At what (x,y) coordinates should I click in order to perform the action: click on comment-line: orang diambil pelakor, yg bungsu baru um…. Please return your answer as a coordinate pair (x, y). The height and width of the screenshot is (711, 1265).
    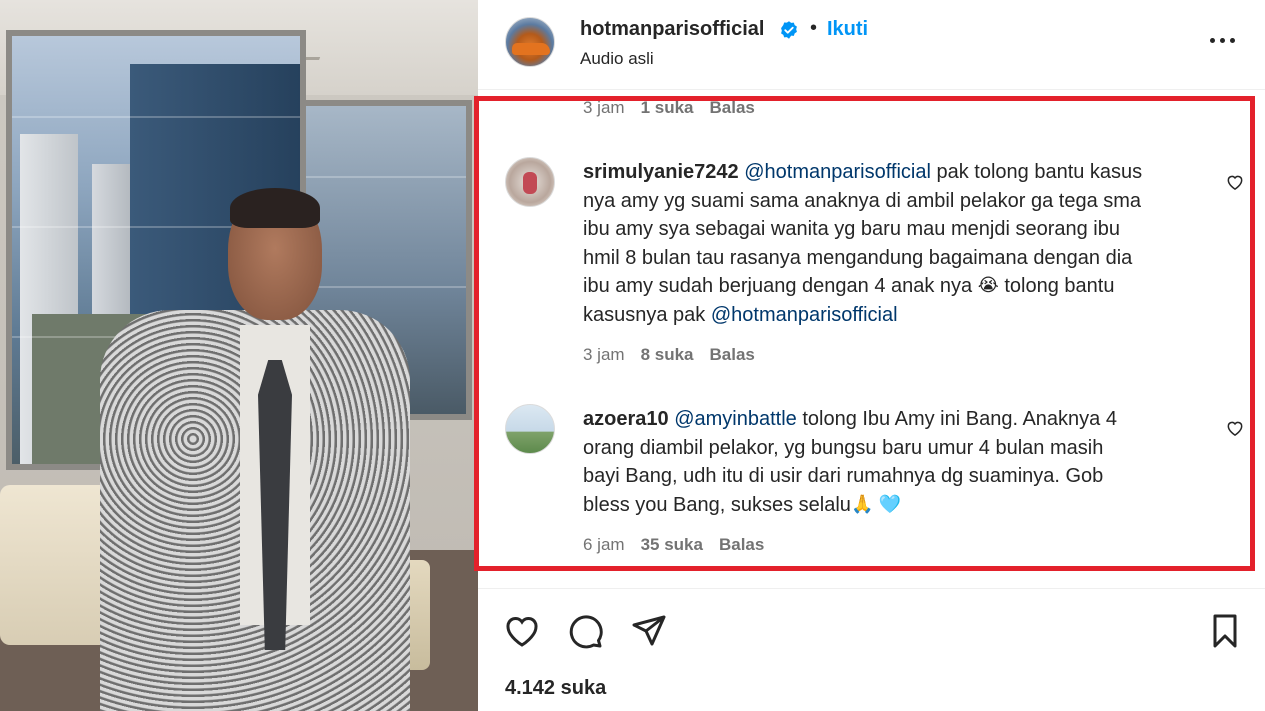
    Looking at the image, I should click on (843, 447).